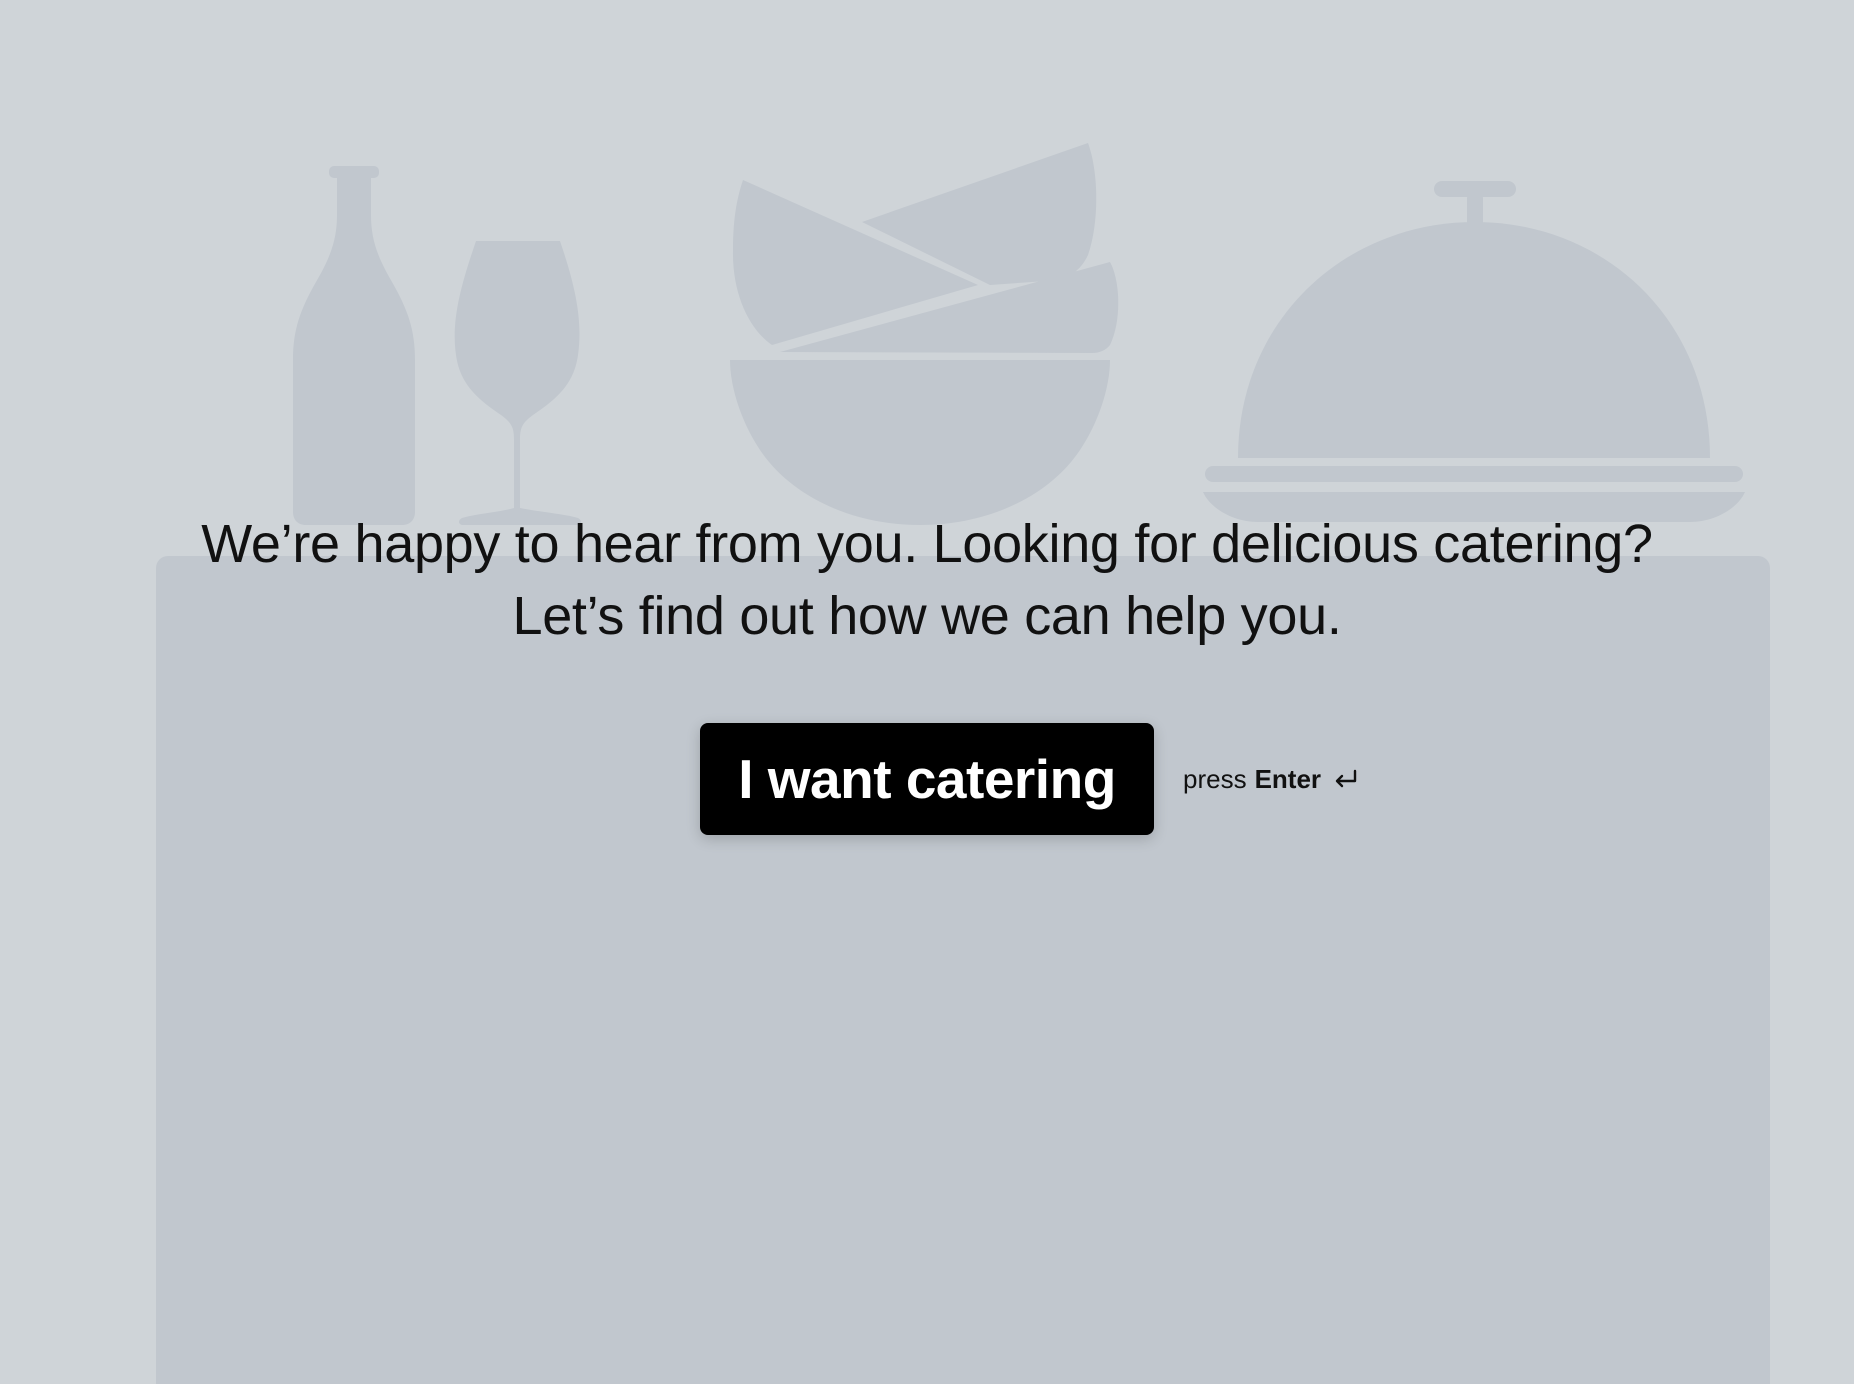 The height and width of the screenshot is (1384, 1854). I want to click on stacked-bowls-icon, so click(924, 334).